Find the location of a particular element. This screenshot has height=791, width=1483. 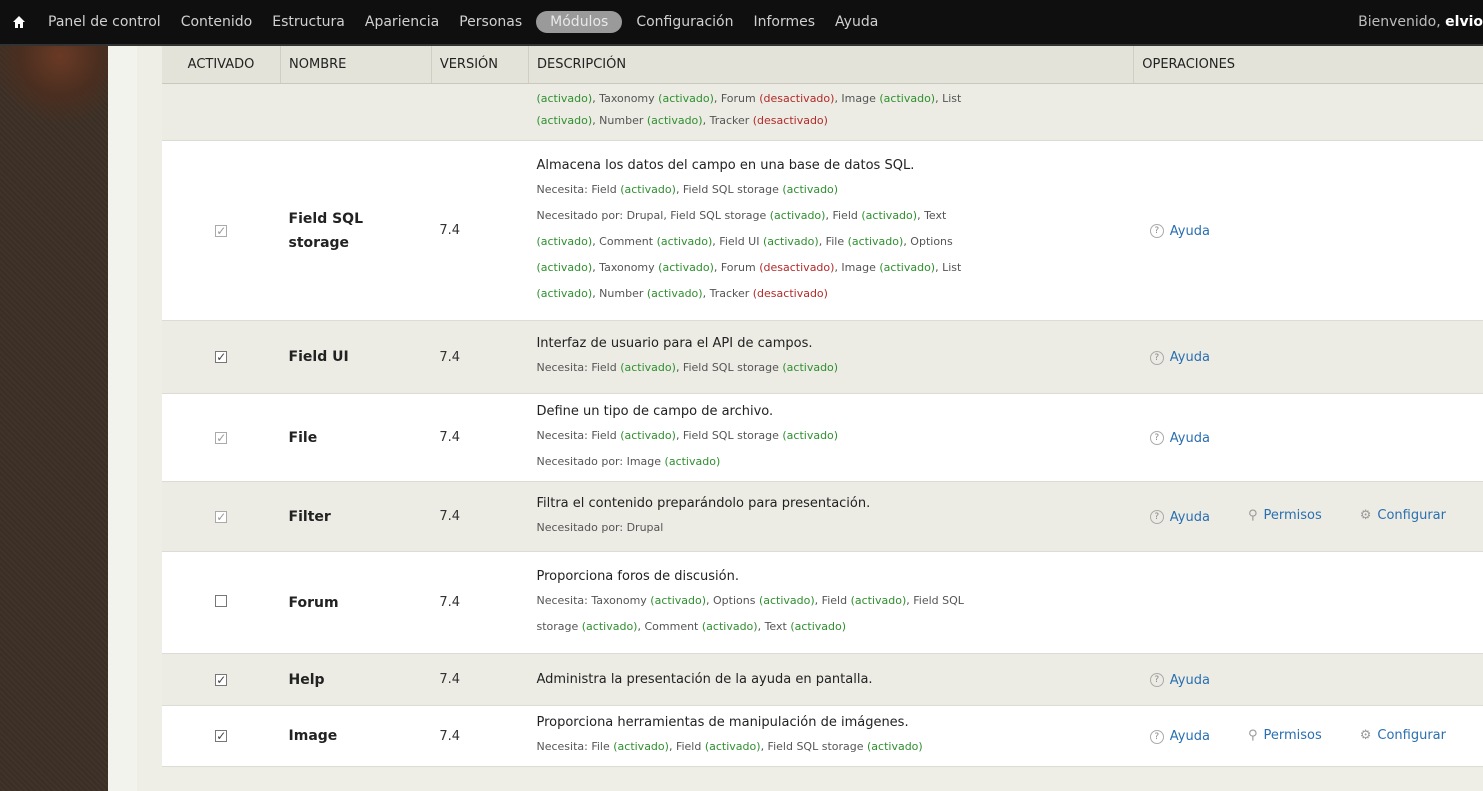

gear-icon: ⚙ is located at coordinates (1365, 516).